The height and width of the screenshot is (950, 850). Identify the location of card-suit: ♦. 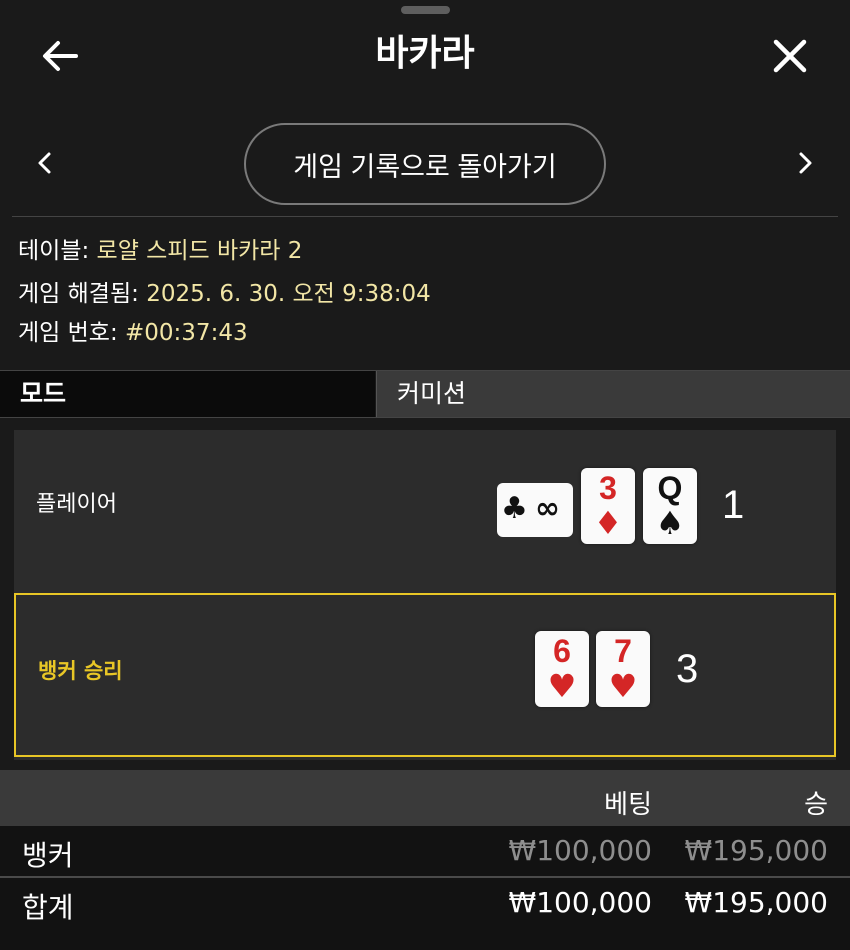
(608, 523).